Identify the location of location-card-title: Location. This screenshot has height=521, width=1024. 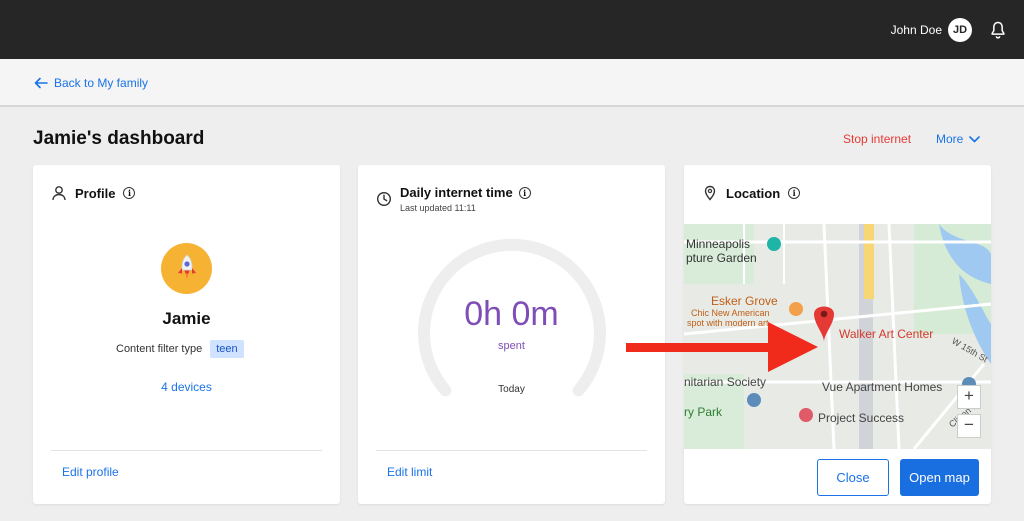
(753, 193).